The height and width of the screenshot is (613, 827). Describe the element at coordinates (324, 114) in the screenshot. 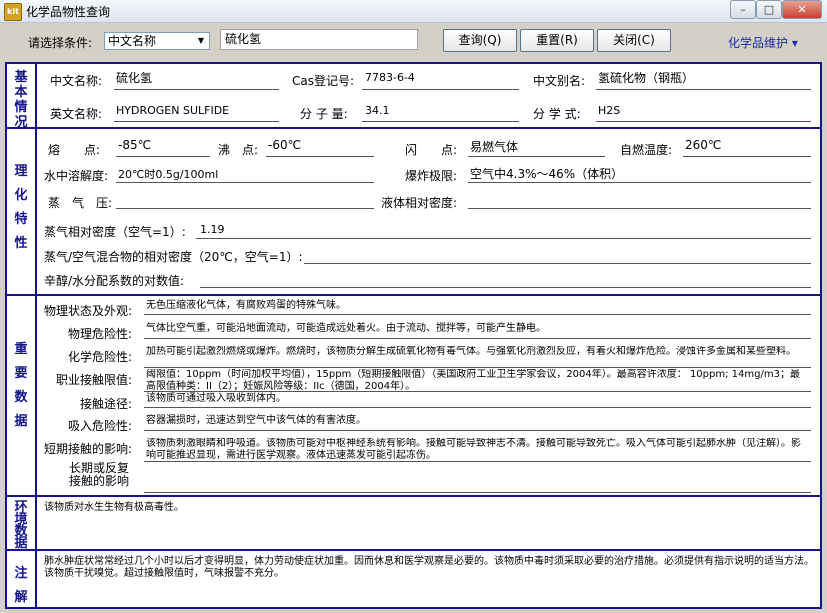

I see `mw-label: 分 子 量:` at that location.